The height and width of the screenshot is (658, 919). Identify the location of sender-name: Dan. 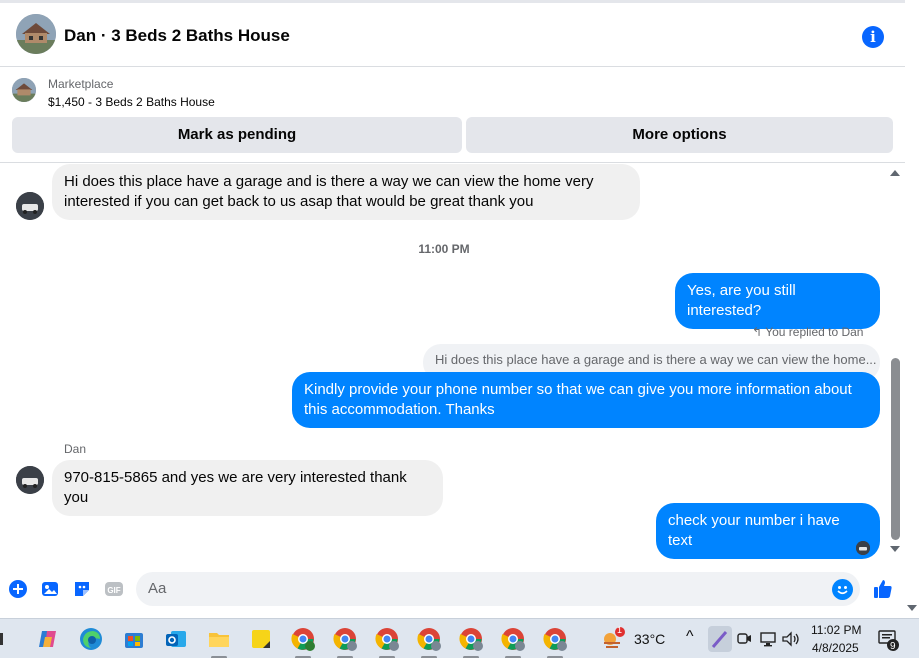
(75, 449).